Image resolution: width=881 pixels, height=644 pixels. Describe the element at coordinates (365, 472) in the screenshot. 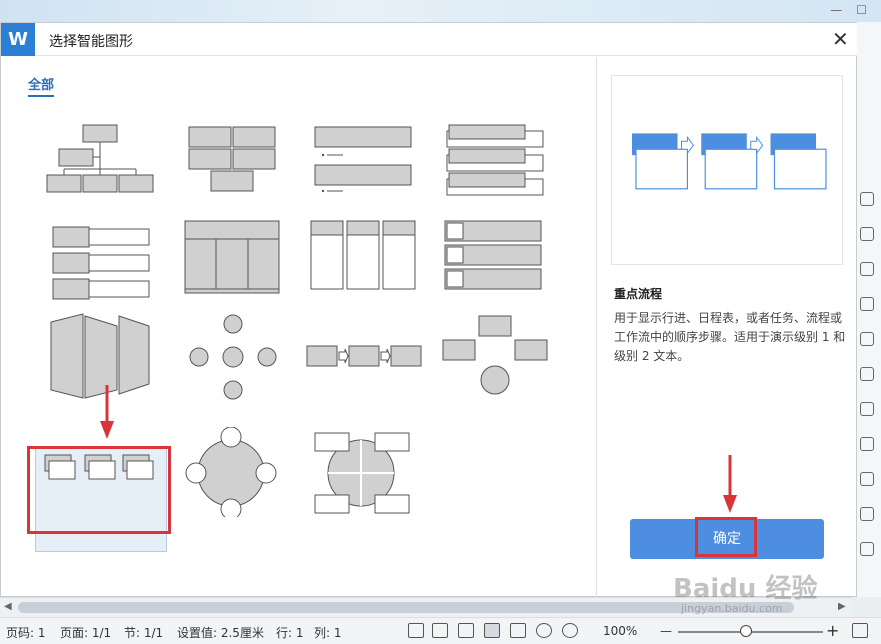

I see `template-quadrant-cycle` at that location.